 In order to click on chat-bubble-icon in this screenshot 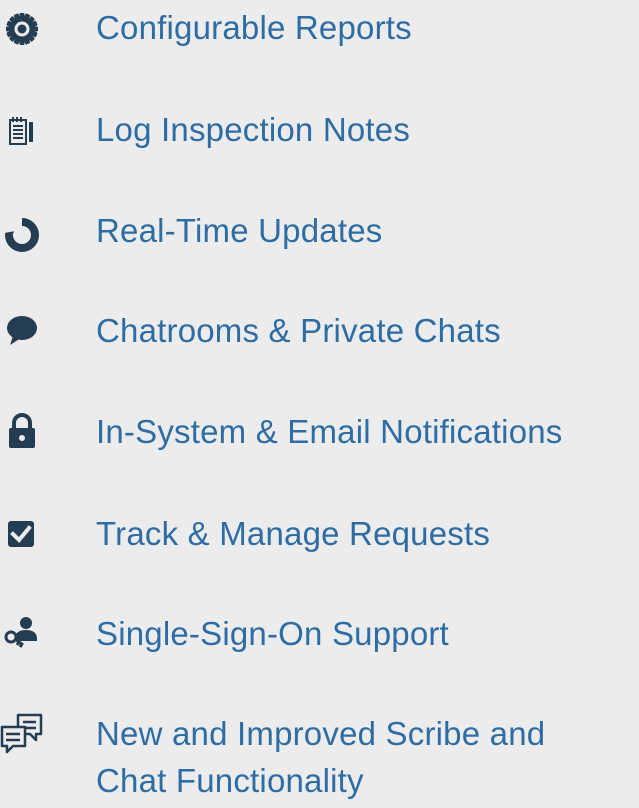, I will do `click(22, 330)`.